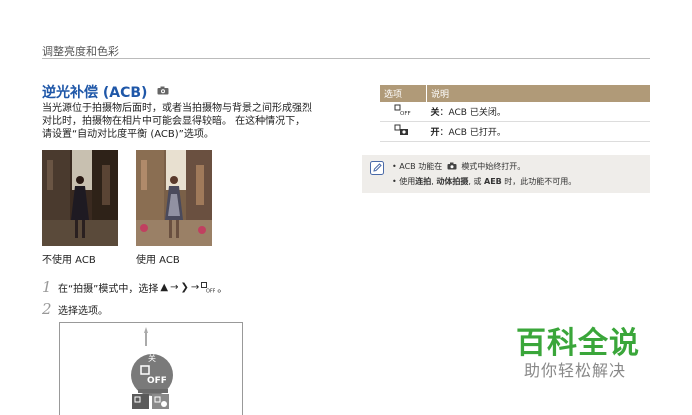 Image resolution: width=692 pixels, height=415 pixels. I want to click on watermark-subtitle: 助你轻松解决, so click(575, 370).